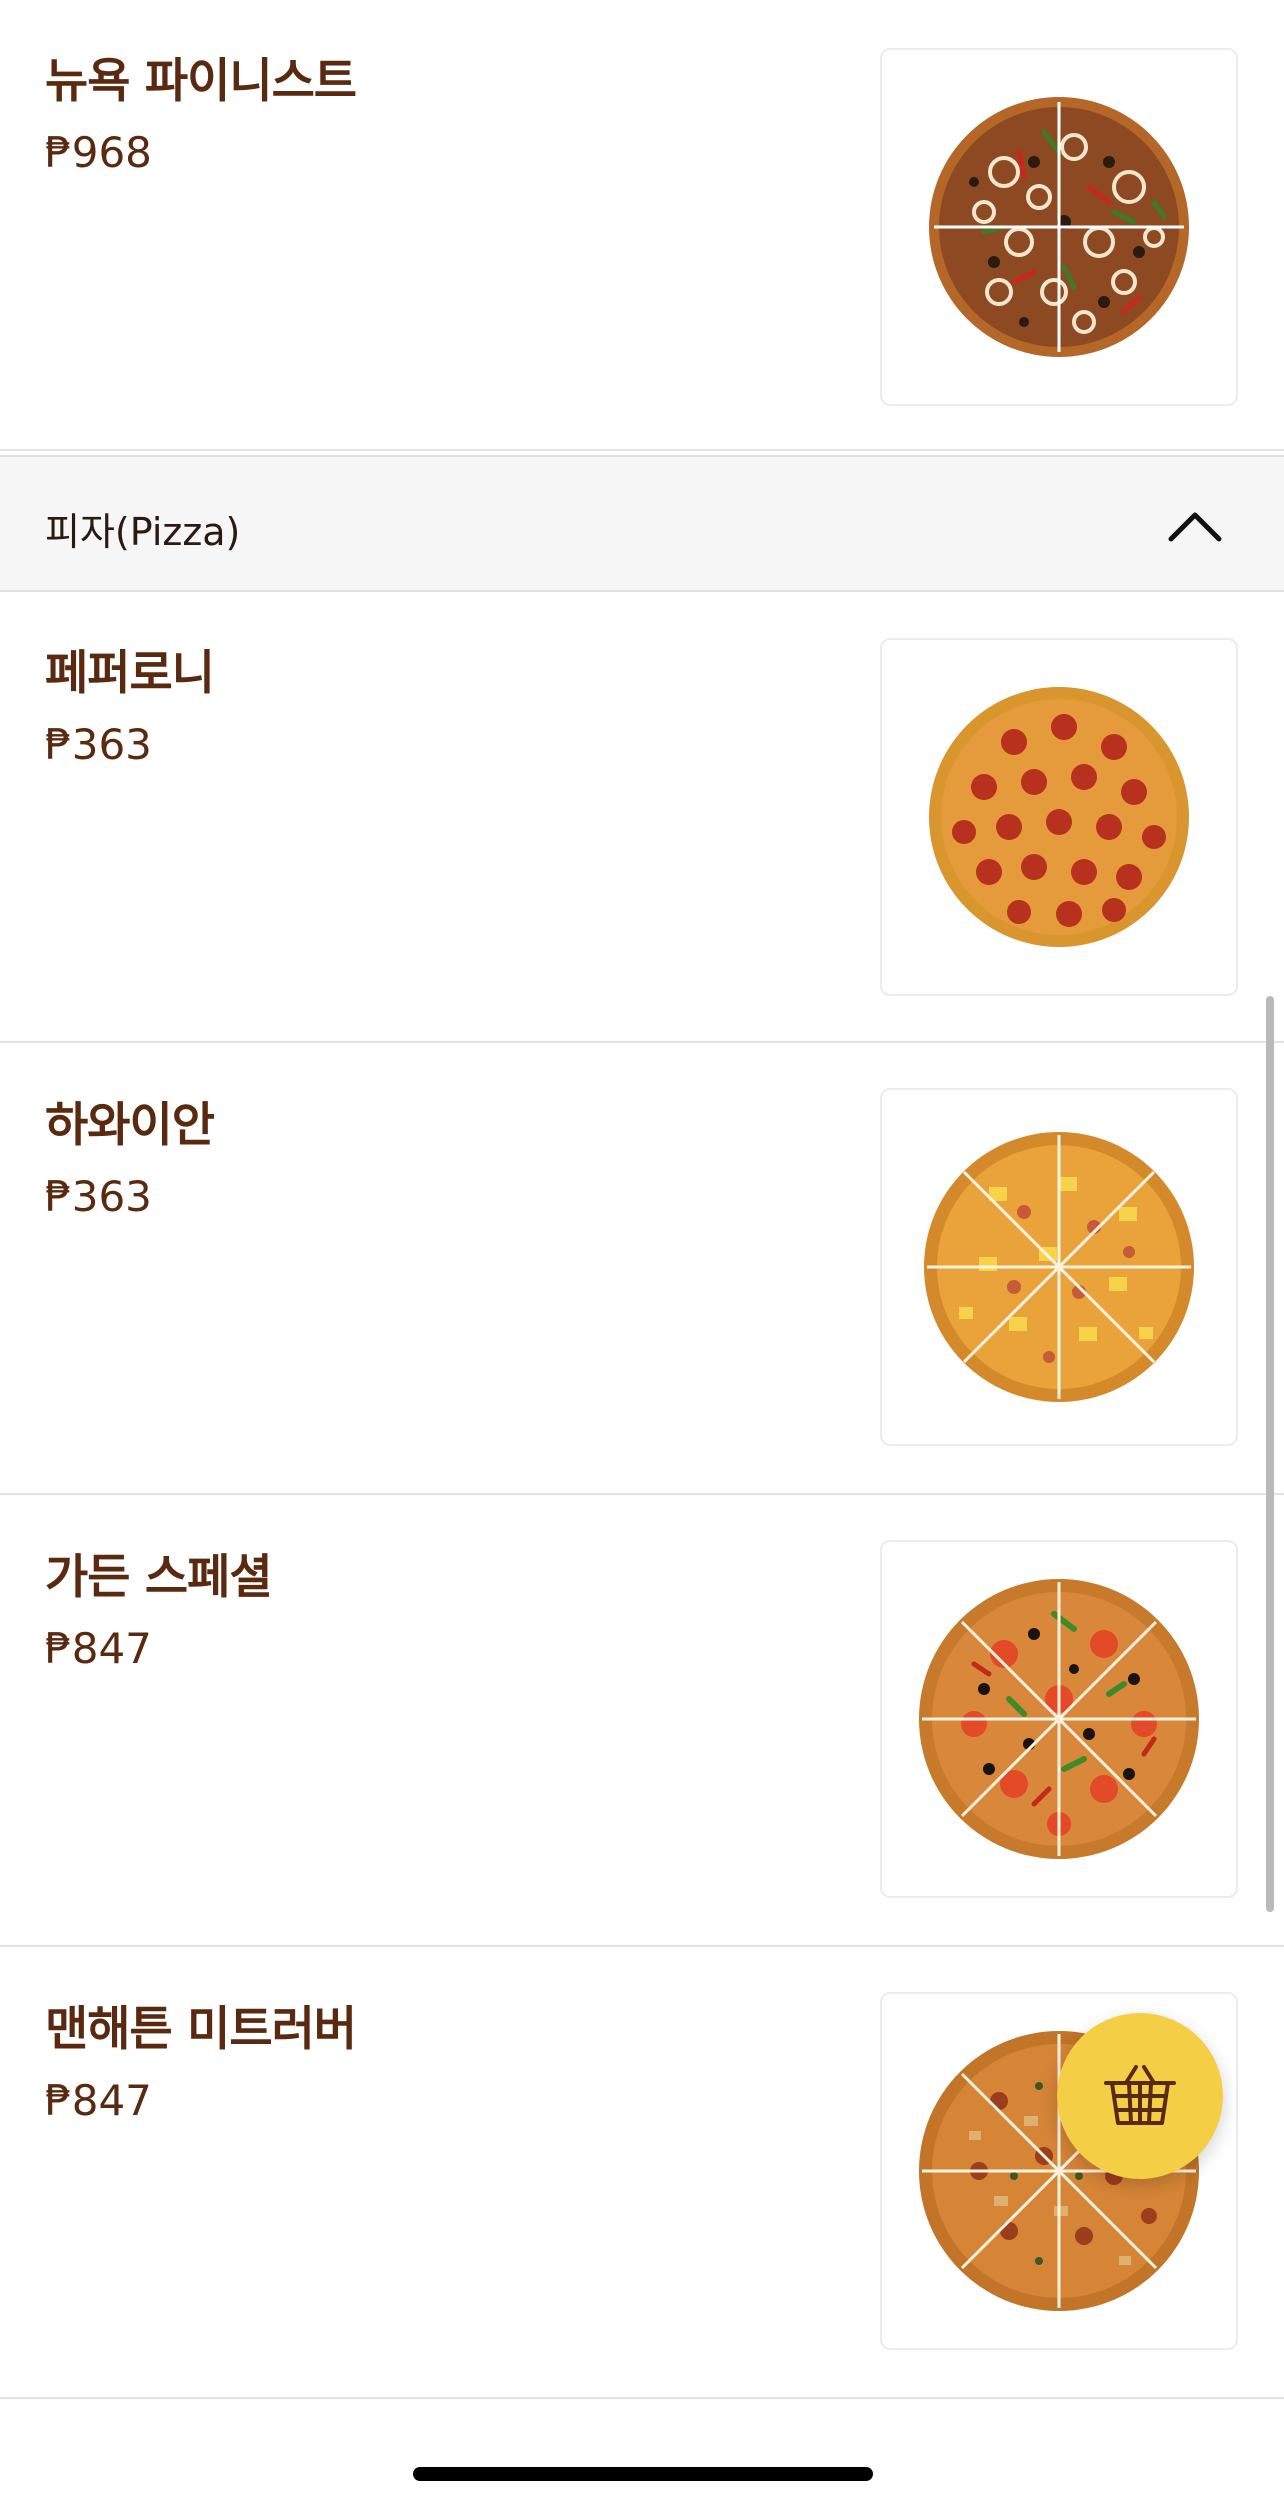 The width and height of the screenshot is (1284, 2506). I want to click on cart-button, so click(1140, 2096).